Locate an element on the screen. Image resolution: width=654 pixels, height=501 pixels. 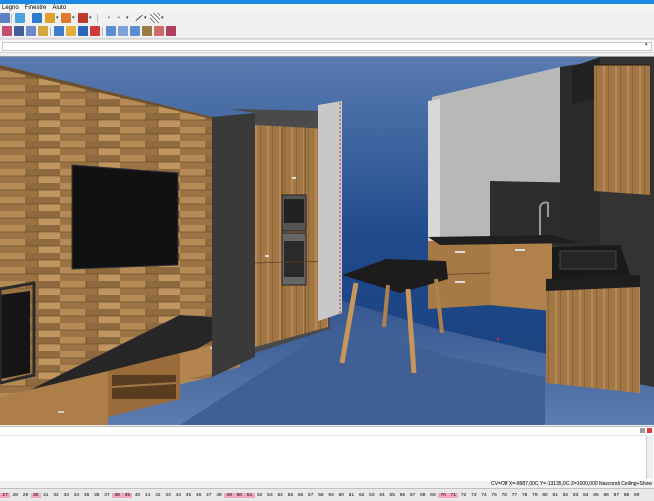
ruler-number: 80 is located at coordinates (545, 495).